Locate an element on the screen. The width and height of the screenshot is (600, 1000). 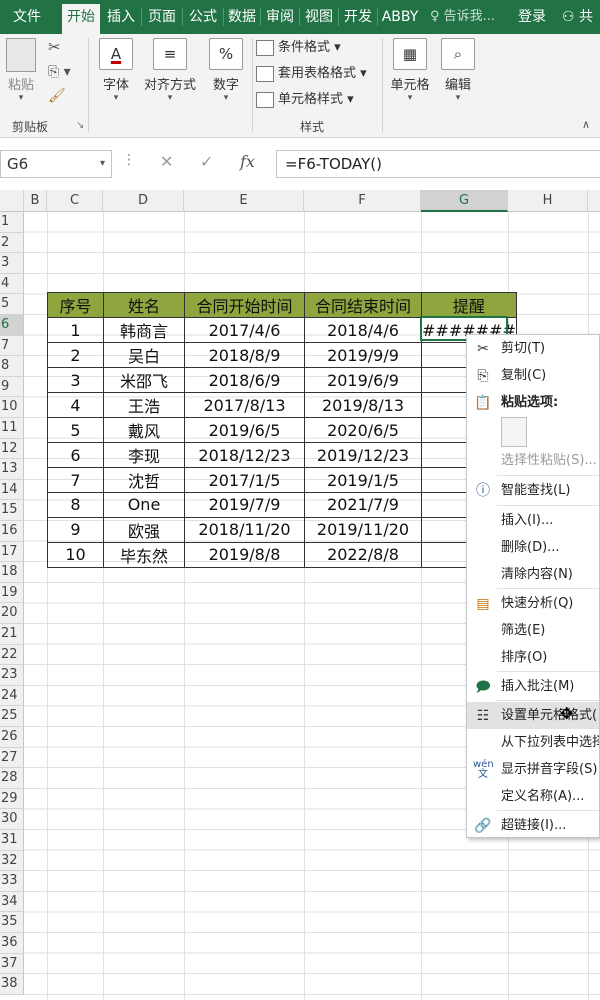
cell-index: 5 is located at coordinates (75, 430).